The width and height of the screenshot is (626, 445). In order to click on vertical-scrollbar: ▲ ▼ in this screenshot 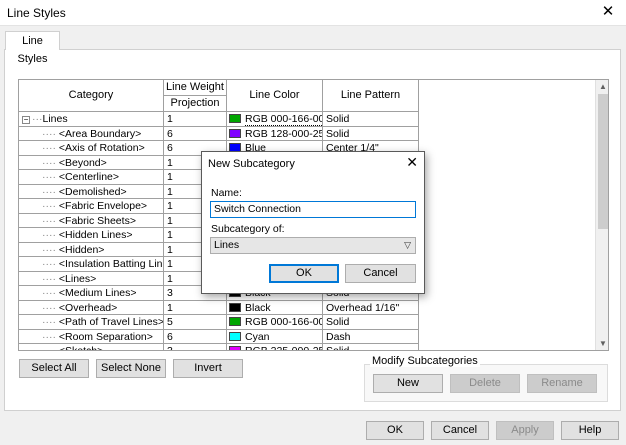, I will do `click(601, 215)`.